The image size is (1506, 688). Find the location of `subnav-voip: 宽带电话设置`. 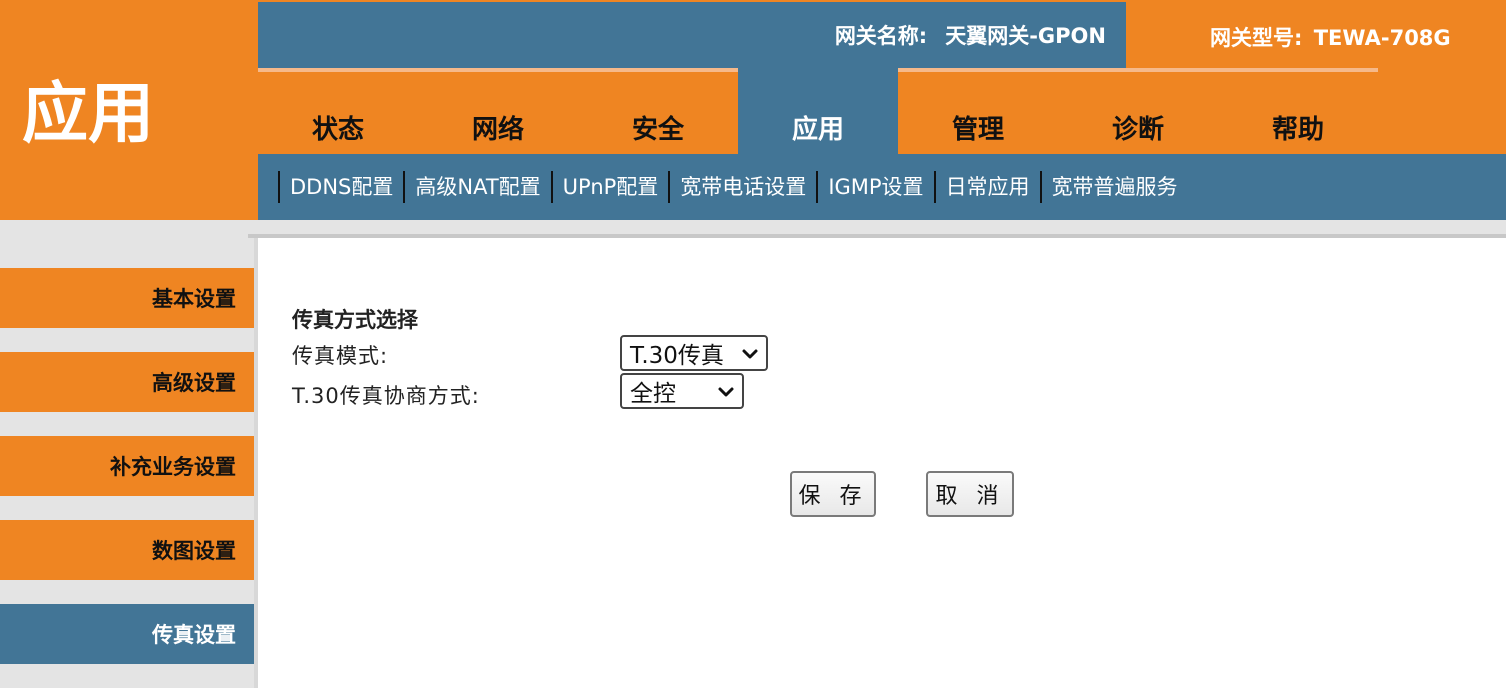

subnav-voip: 宽带电话设置 is located at coordinates (742, 187).